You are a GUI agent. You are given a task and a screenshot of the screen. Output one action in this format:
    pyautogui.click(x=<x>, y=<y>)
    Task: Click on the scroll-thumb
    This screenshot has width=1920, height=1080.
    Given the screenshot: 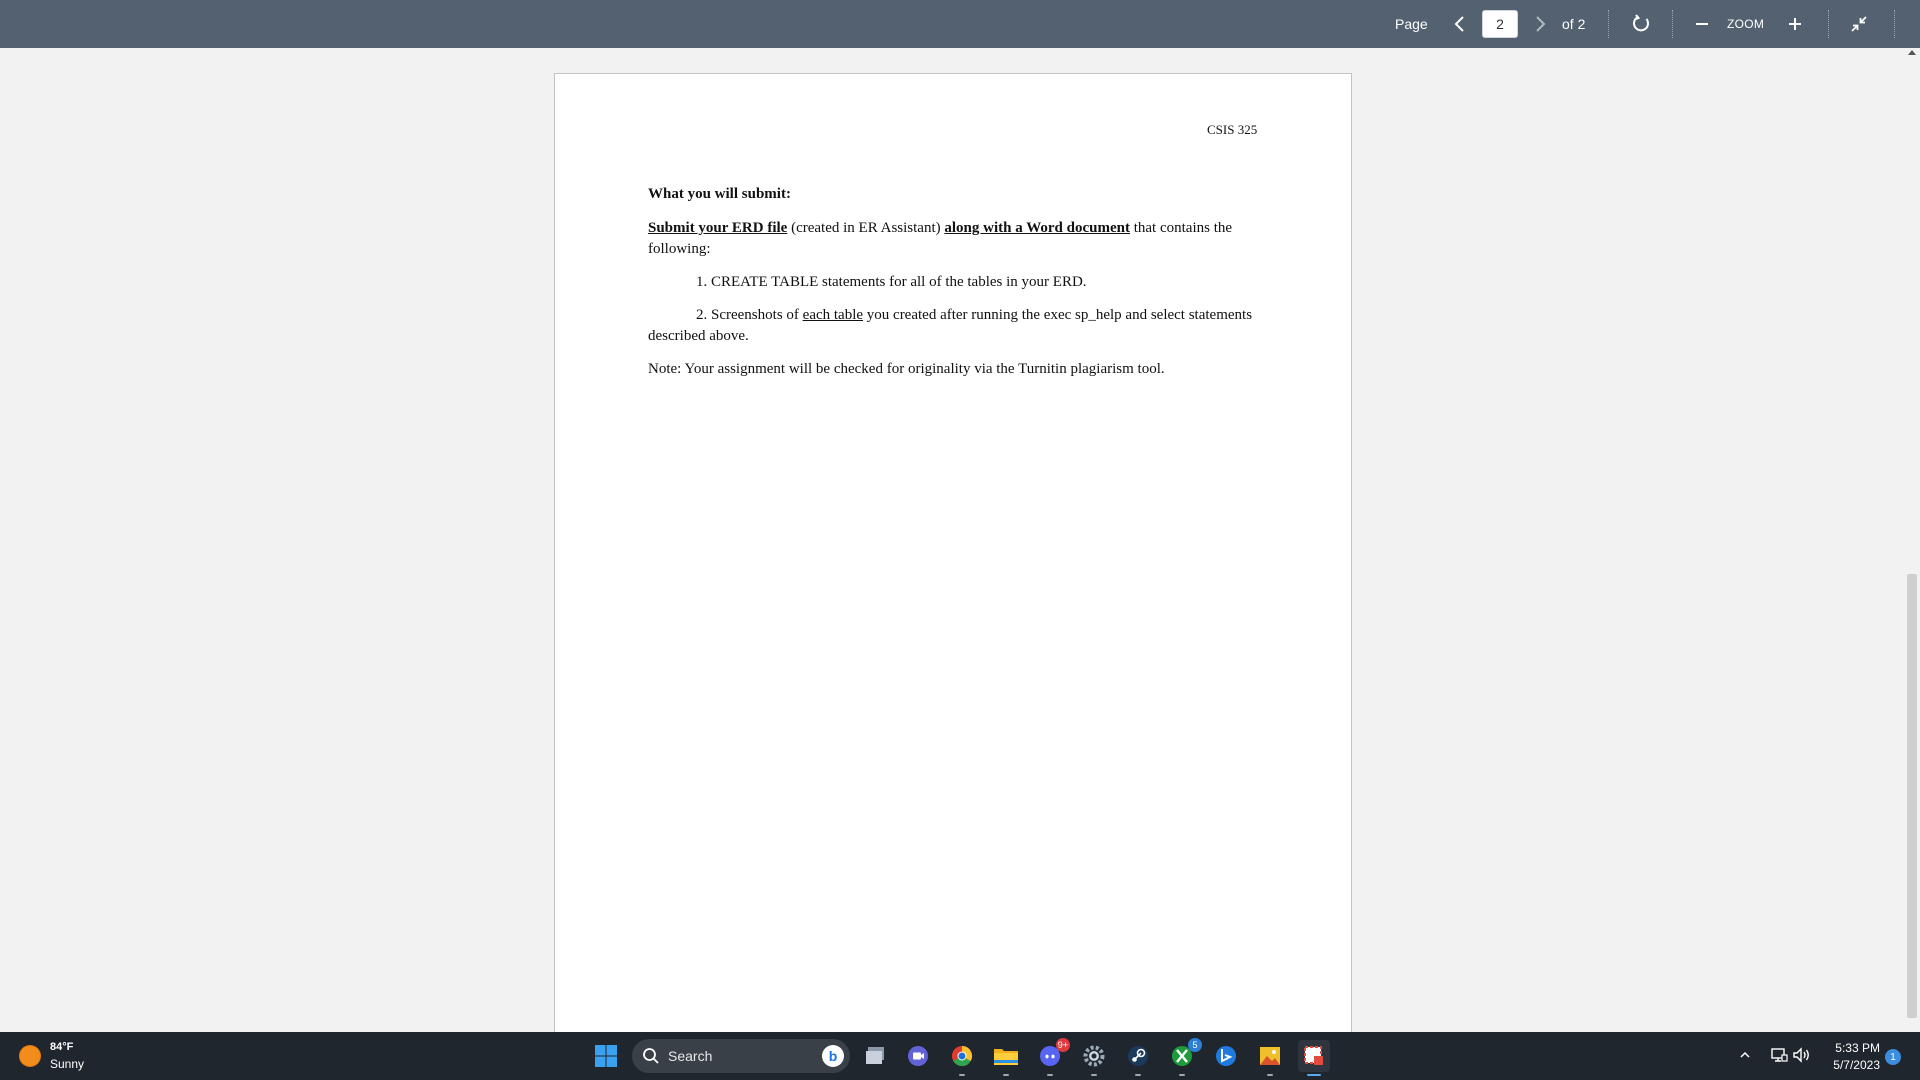 What is the action you would take?
    pyautogui.click(x=1912, y=796)
    